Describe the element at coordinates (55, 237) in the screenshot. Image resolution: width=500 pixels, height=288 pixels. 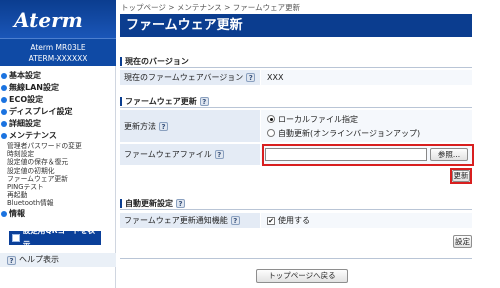
I see `show-qr-button: 設定用QRコードを表示` at that location.